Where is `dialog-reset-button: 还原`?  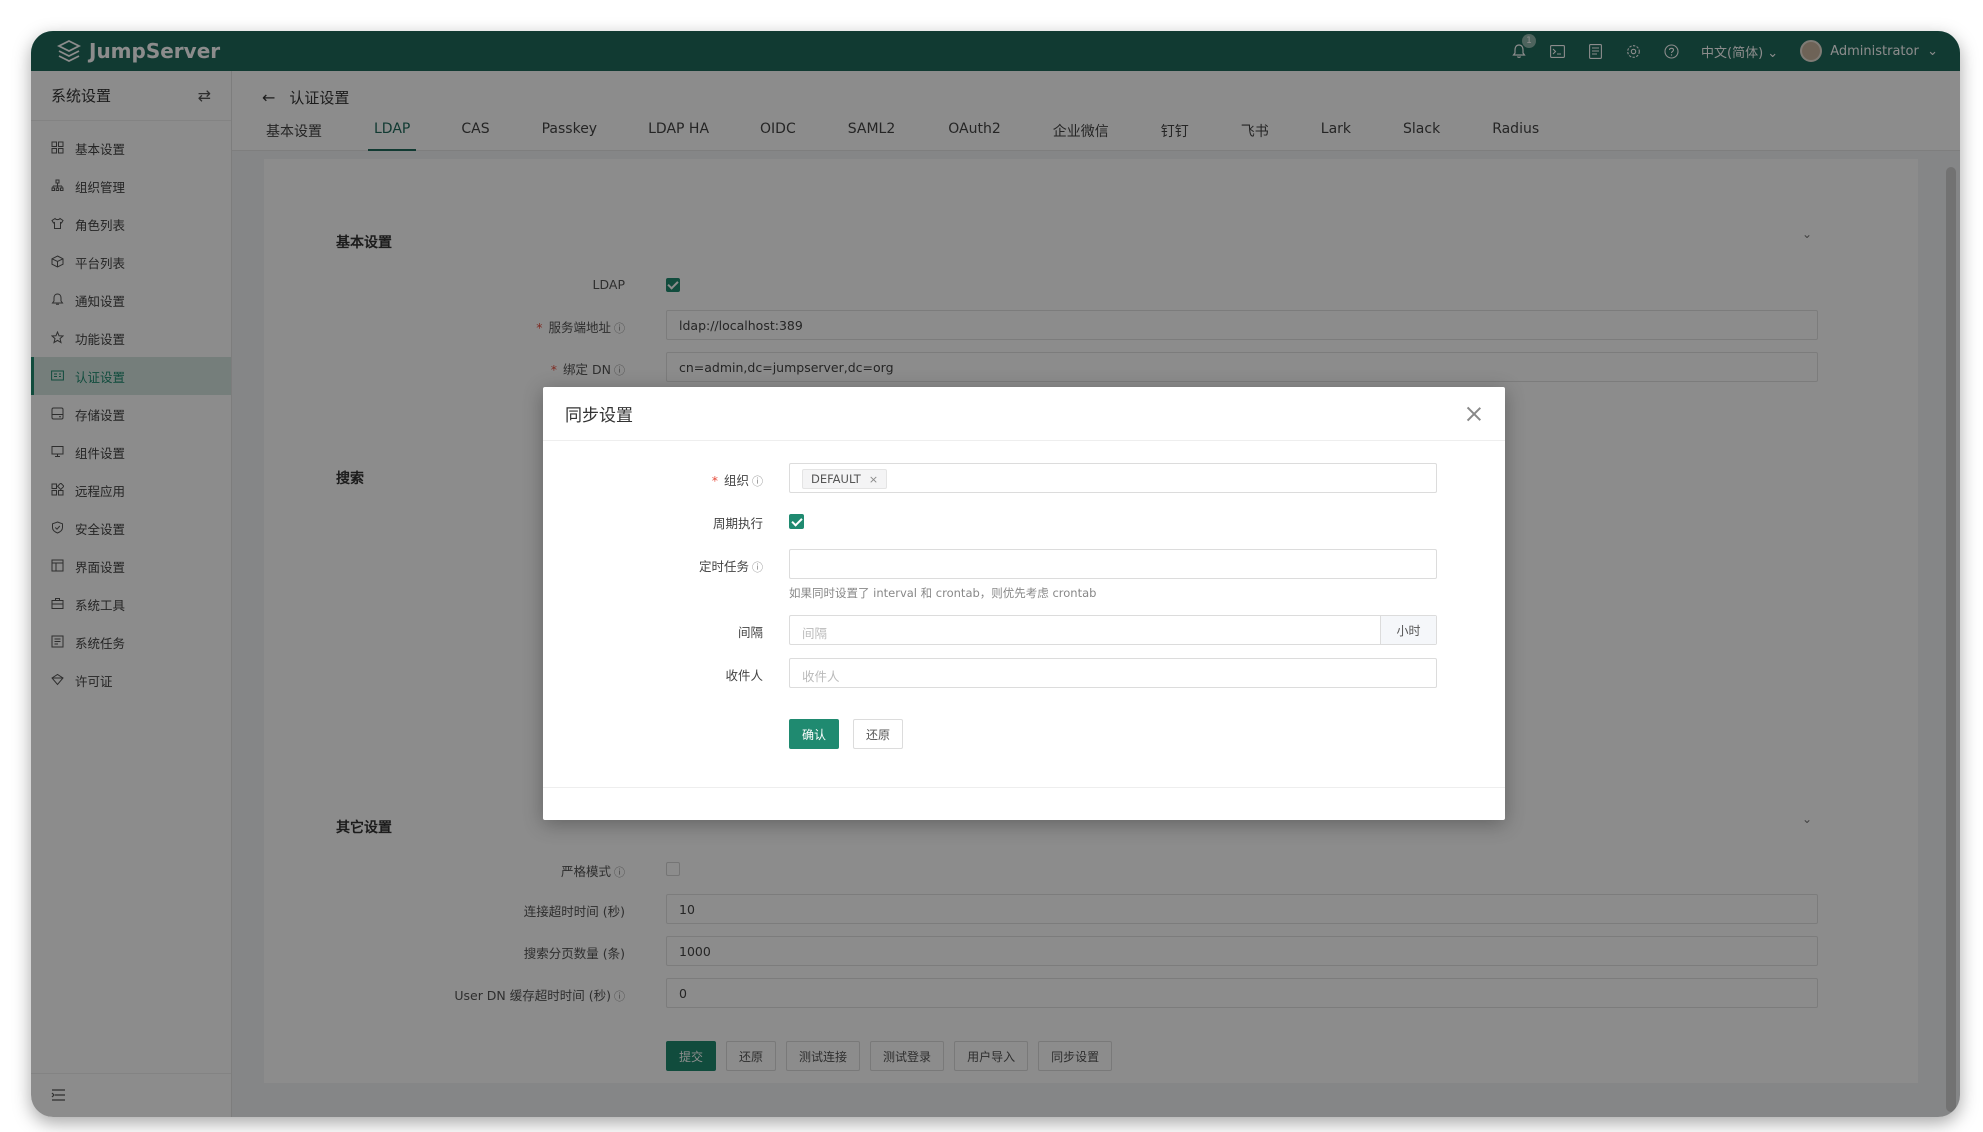
dialog-reset-button: 还原 is located at coordinates (878, 734).